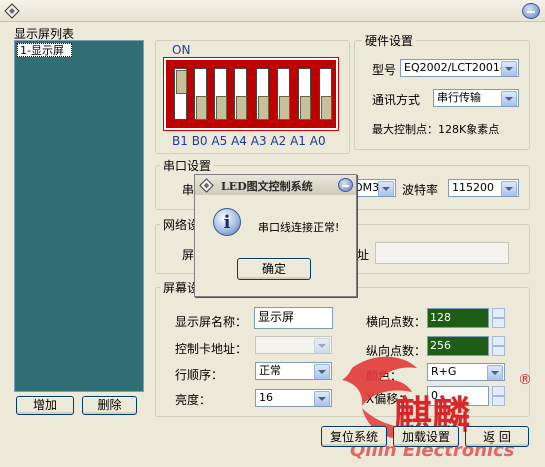  I want to click on dip-switch-a3, so click(262, 94).